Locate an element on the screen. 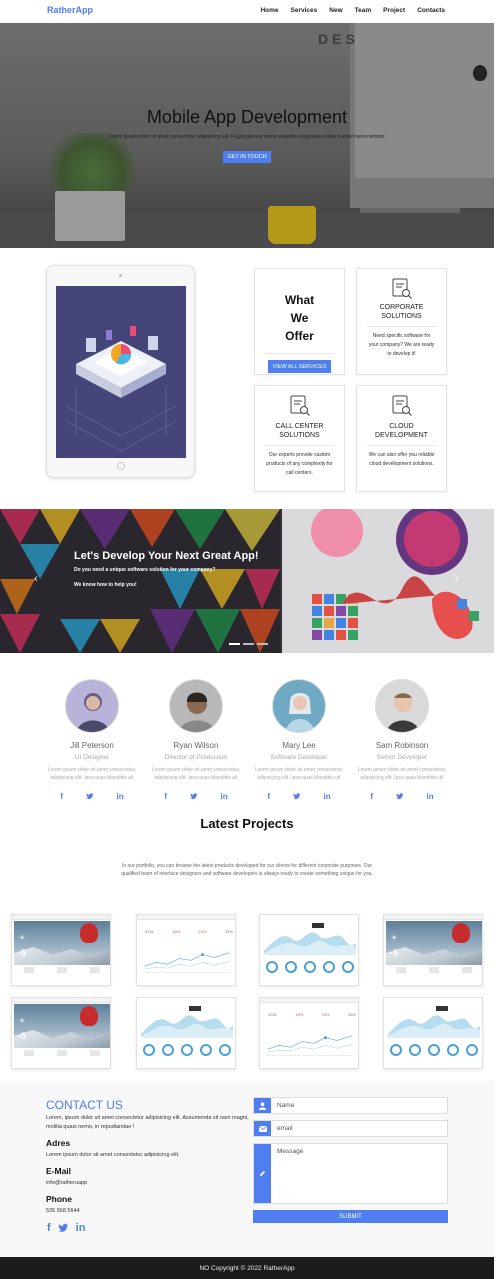 The image size is (500, 1279). carousel-next-arrow-icon: › is located at coordinates (457, 579).